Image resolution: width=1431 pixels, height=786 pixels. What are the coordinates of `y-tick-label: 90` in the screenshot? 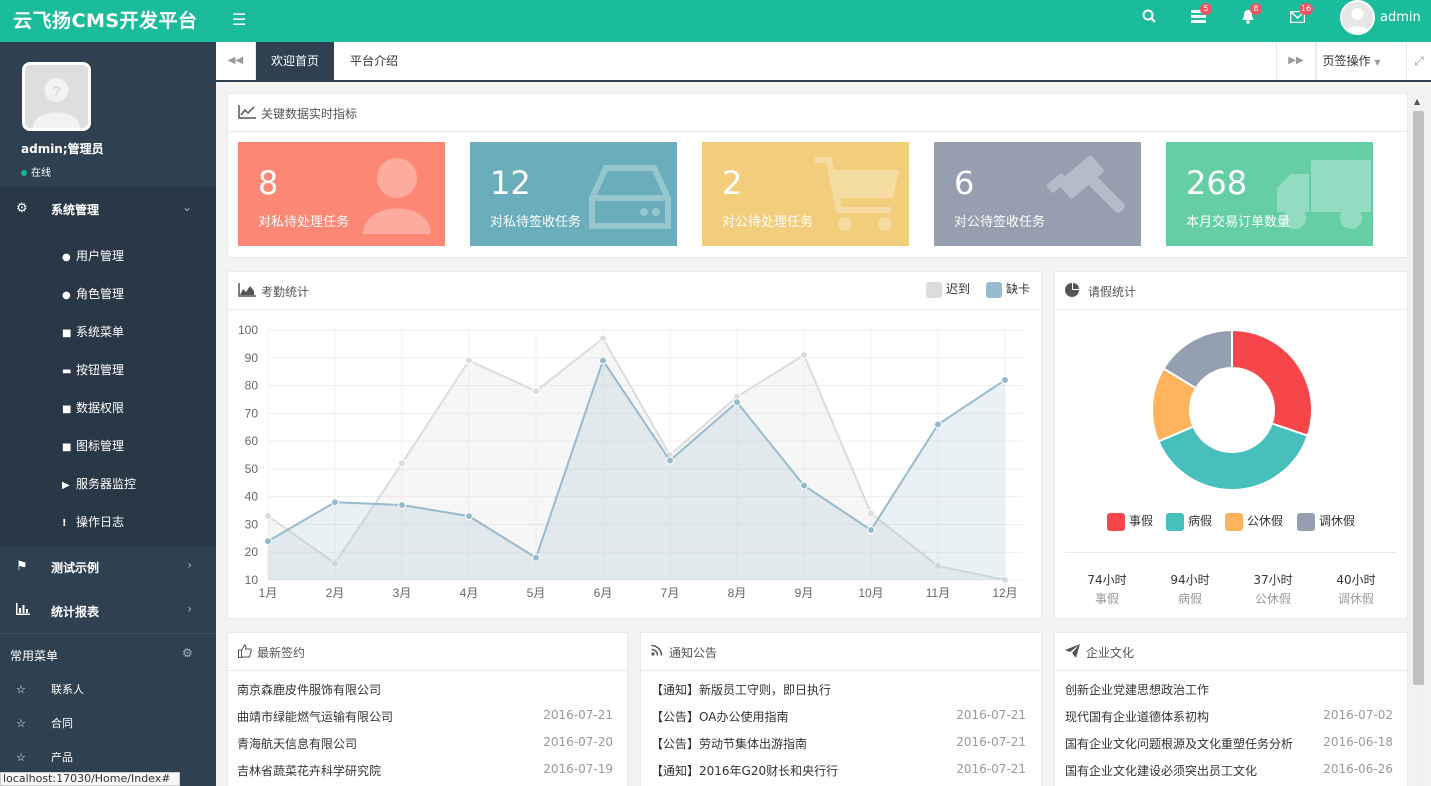 It's located at (252, 358).